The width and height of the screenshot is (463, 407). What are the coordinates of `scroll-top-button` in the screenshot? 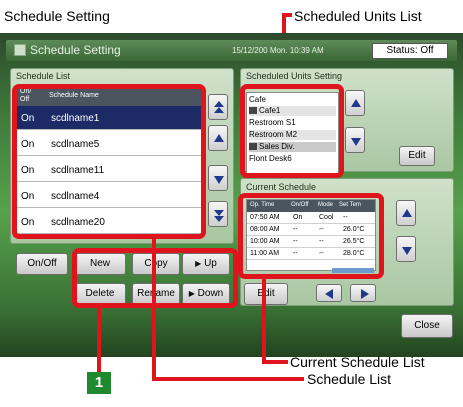 It's located at (218, 107).